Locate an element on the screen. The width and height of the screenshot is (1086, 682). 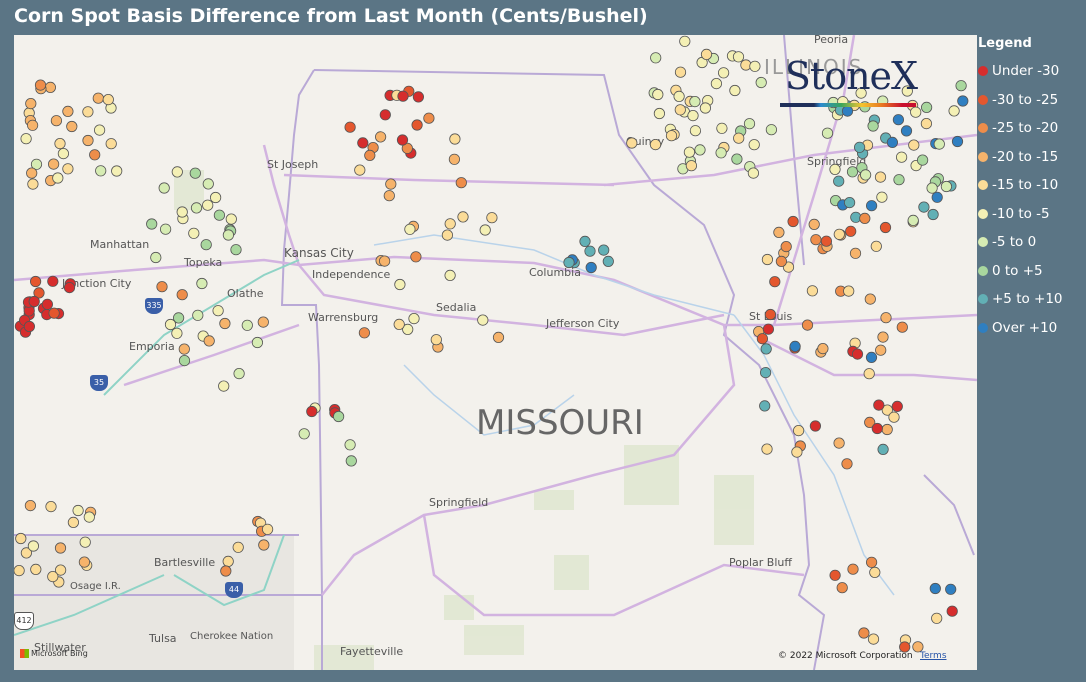
legend-item: -15 to -10 is located at coordinates (1031, 185).